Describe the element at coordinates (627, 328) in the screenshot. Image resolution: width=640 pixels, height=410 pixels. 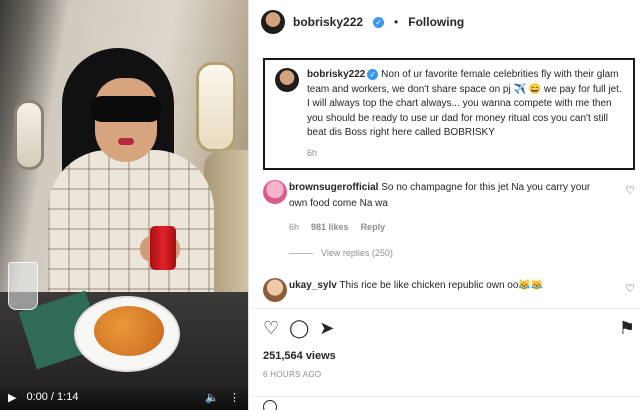
I see `bookmark-icon: ⚑` at that location.